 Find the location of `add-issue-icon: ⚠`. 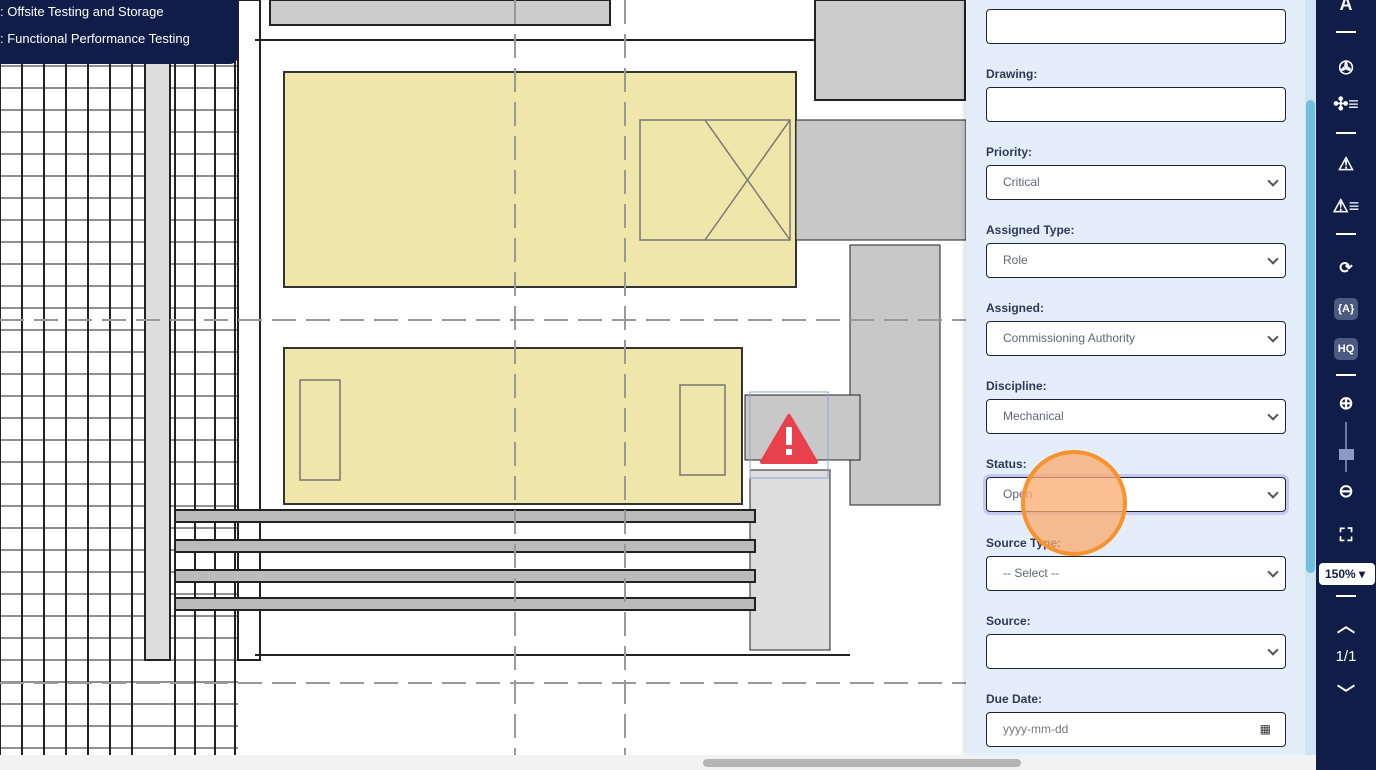

add-issue-icon: ⚠ is located at coordinates (1346, 164).